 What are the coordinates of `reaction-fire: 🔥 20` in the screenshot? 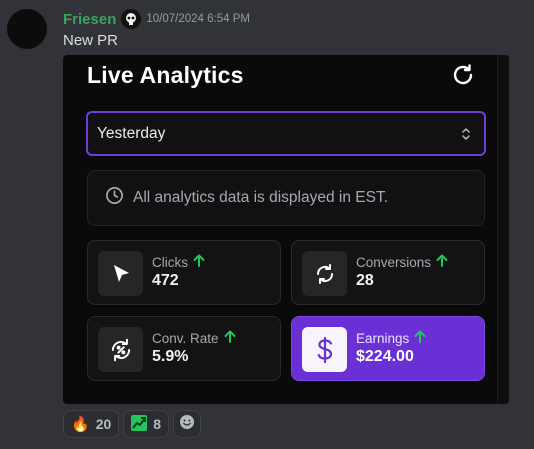 It's located at (91, 424).